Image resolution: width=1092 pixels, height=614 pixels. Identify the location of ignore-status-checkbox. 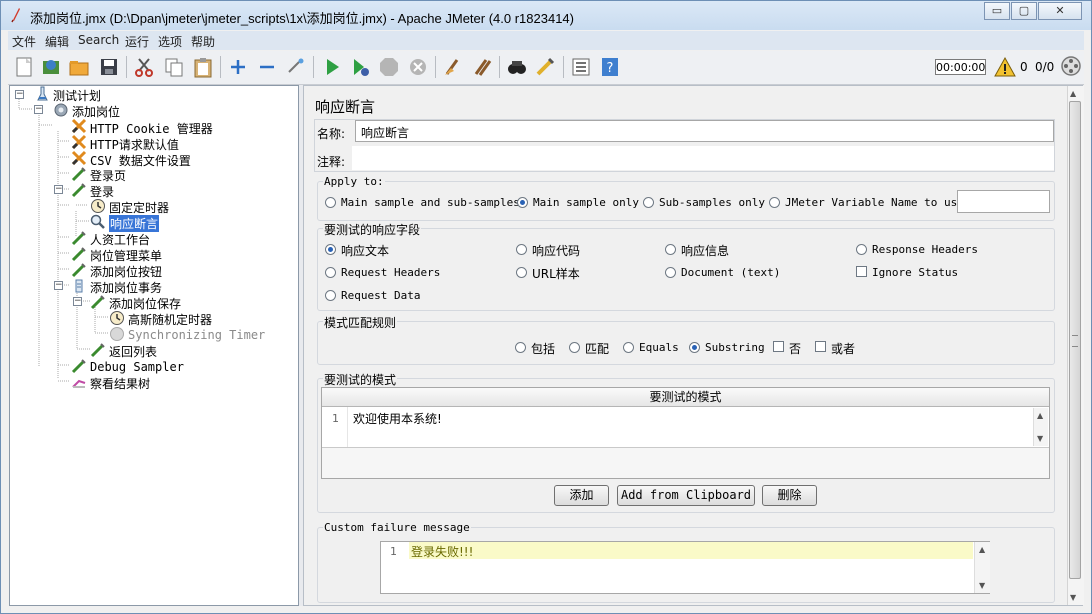
(861, 271).